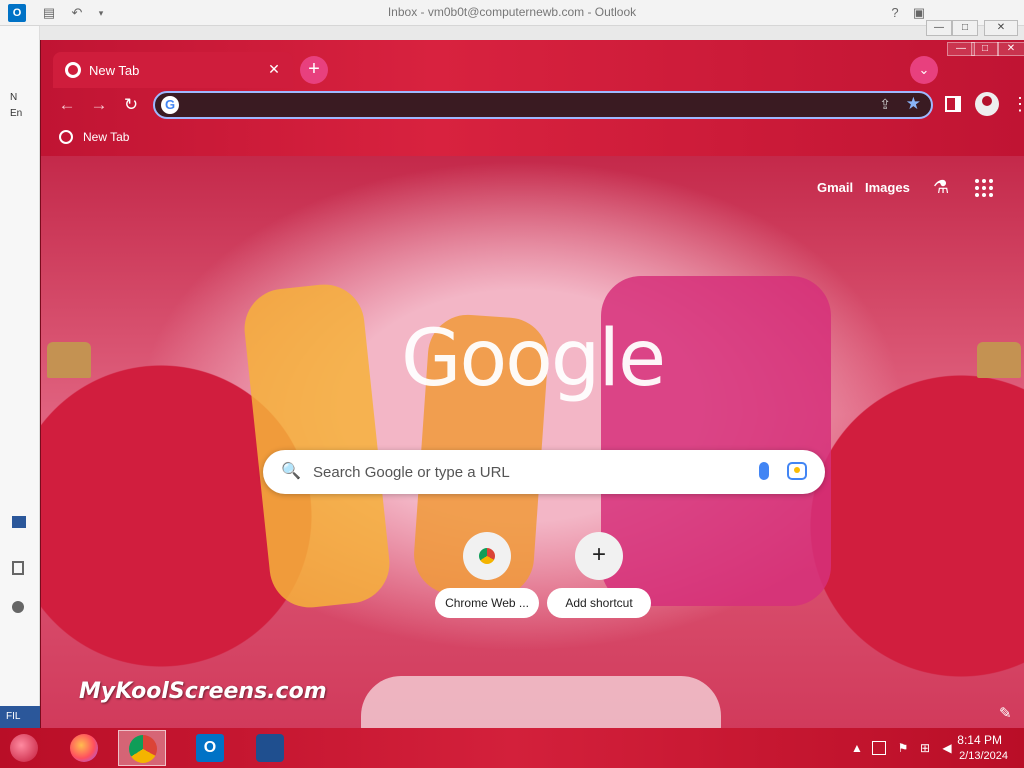 The height and width of the screenshot is (768, 1024). I want to click on chrome-frame: — □ ✕ New Tab ✕ + ⌄ ← → ↻ G ⇪ ★ ⋮, so click(532, 98).